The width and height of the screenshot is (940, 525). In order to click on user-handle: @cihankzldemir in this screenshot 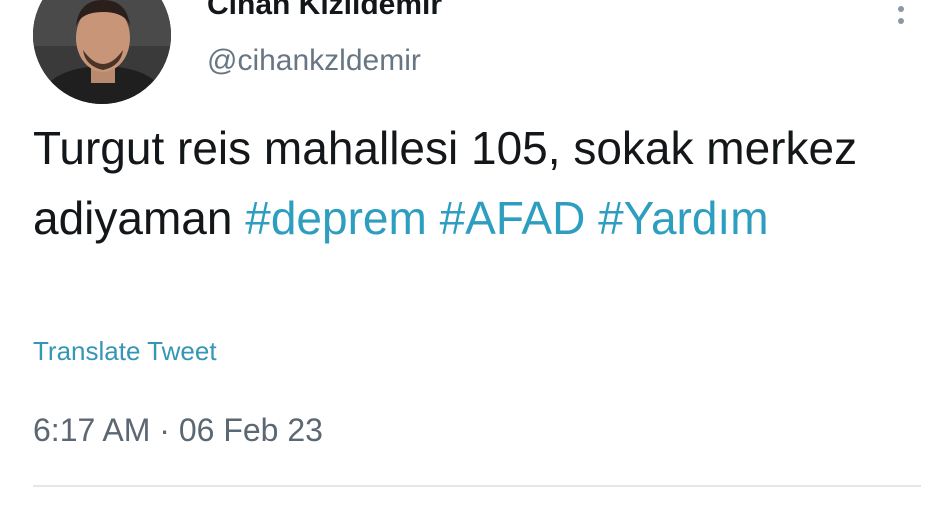, I will do `click(314, 61)`.